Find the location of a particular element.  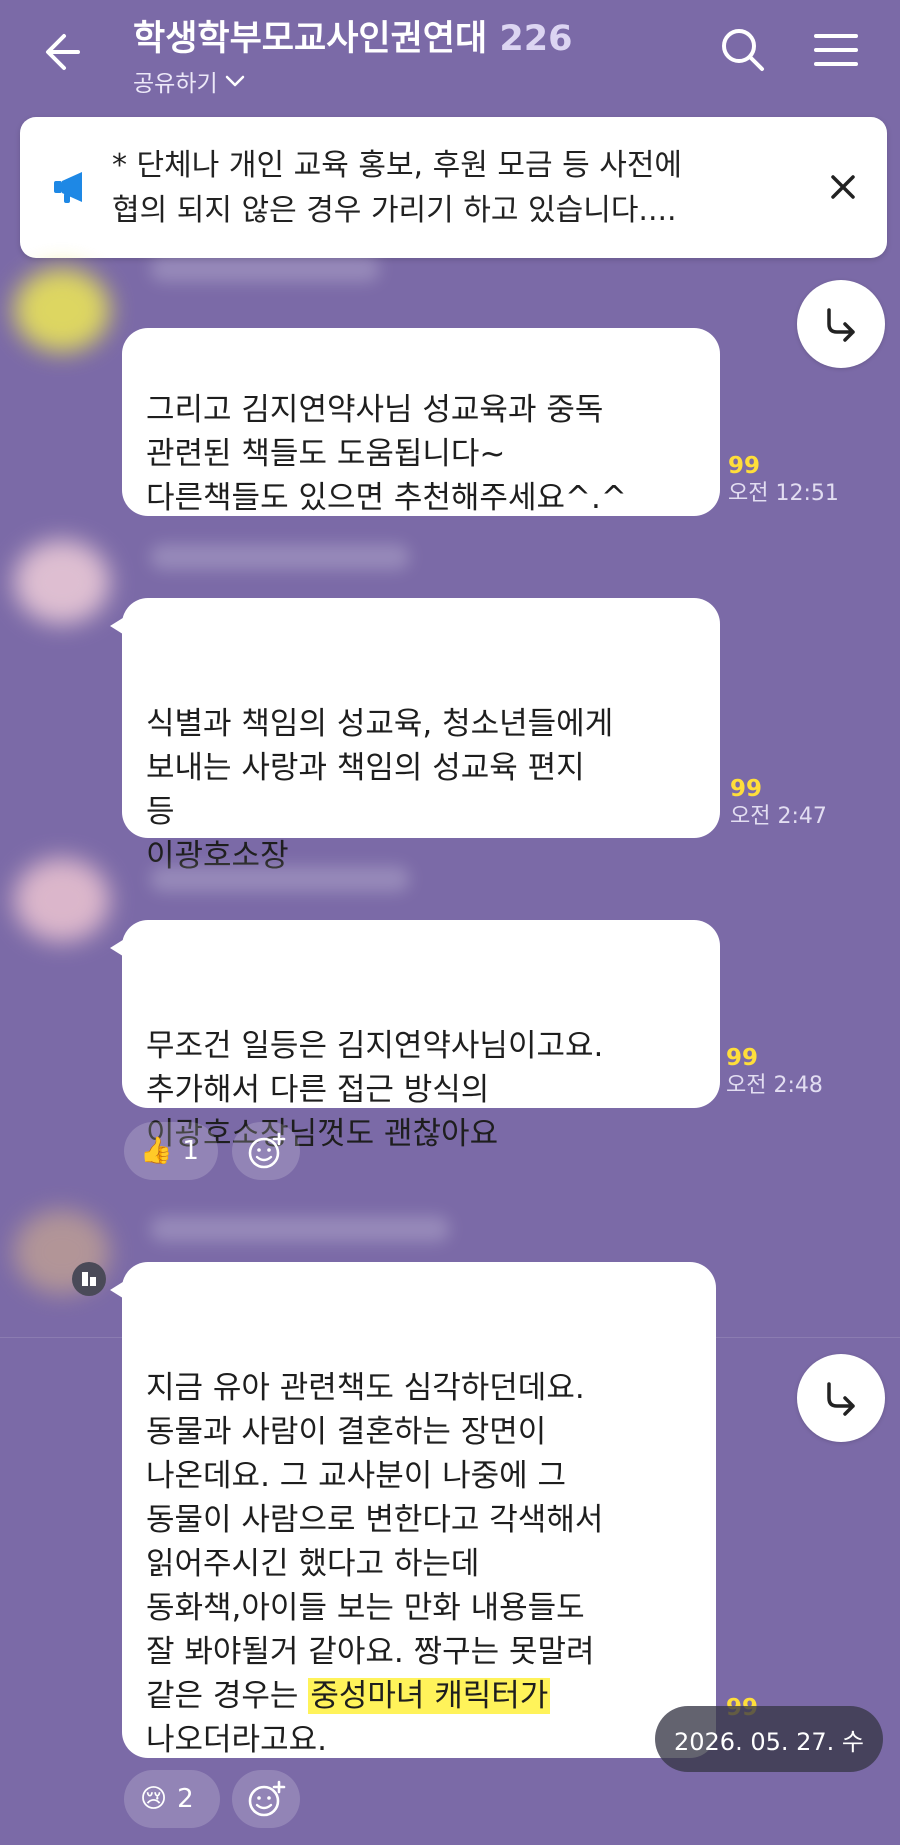

chat-title: 학생학부모교사인권연대 226 is located at coordinates (352, 35).